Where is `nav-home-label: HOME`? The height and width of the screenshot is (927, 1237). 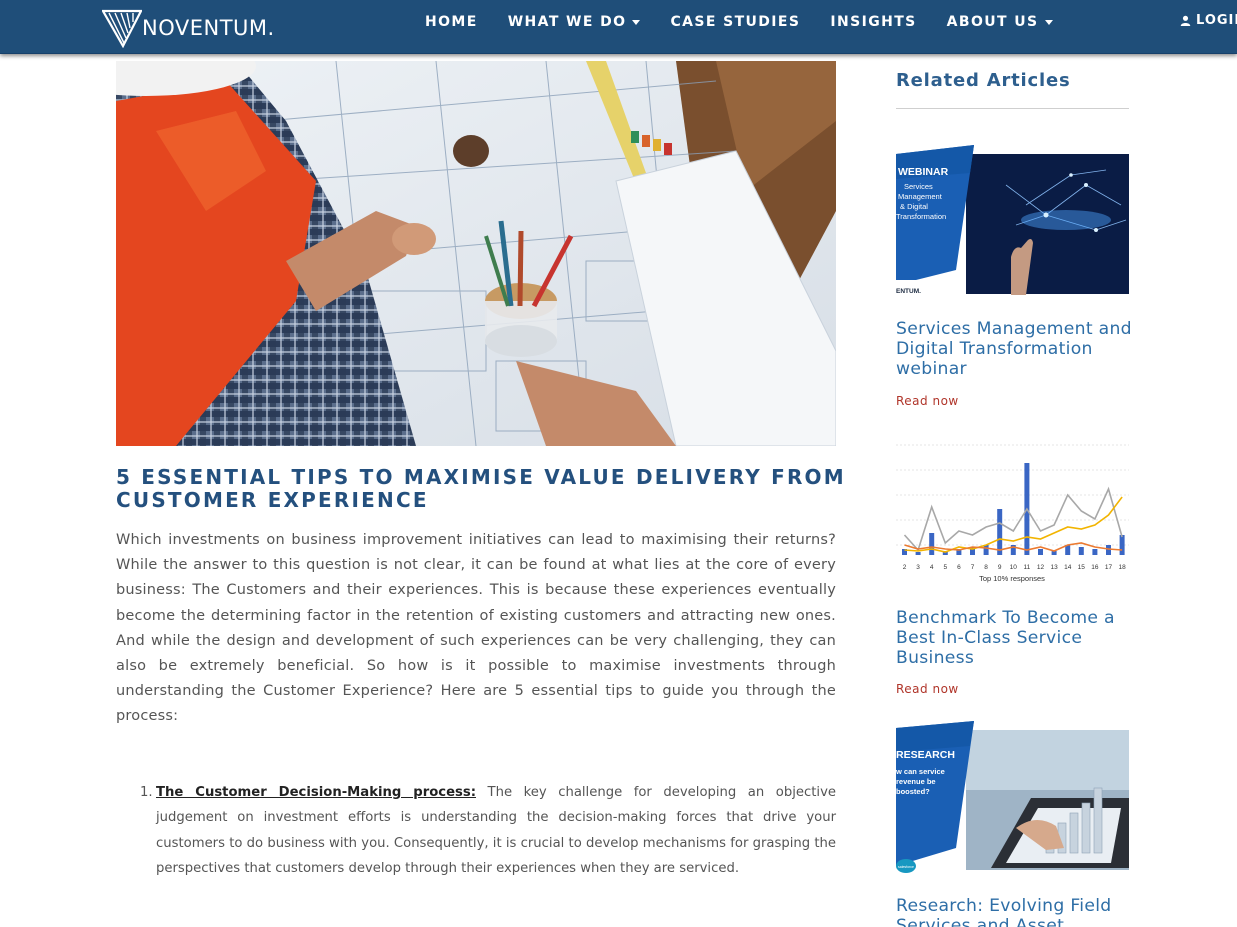
nav-home-label: HOME is located at coordinates (451, 22).